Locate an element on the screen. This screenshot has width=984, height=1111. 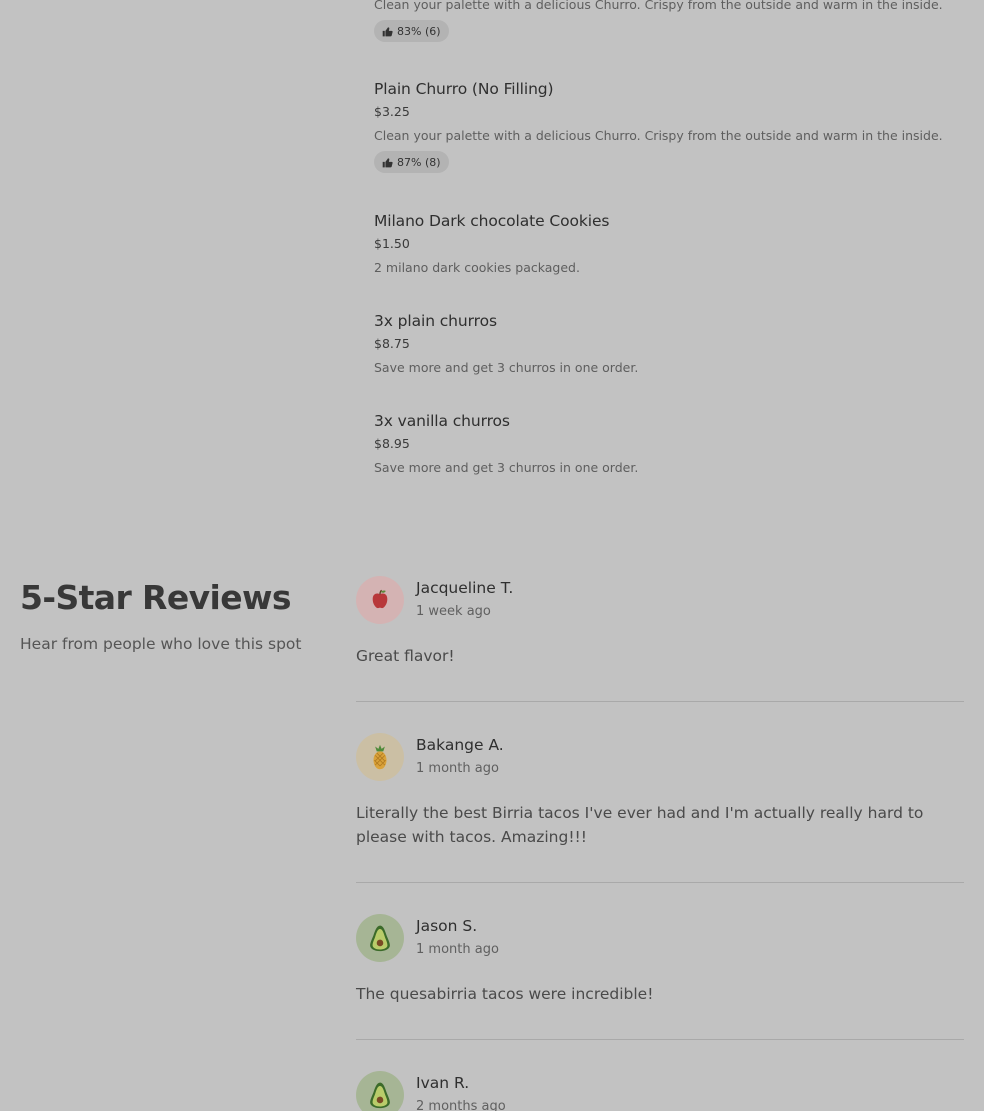
menu-item-description: 2 milano dark cookies packaged. is located at coordinates (477, 267).